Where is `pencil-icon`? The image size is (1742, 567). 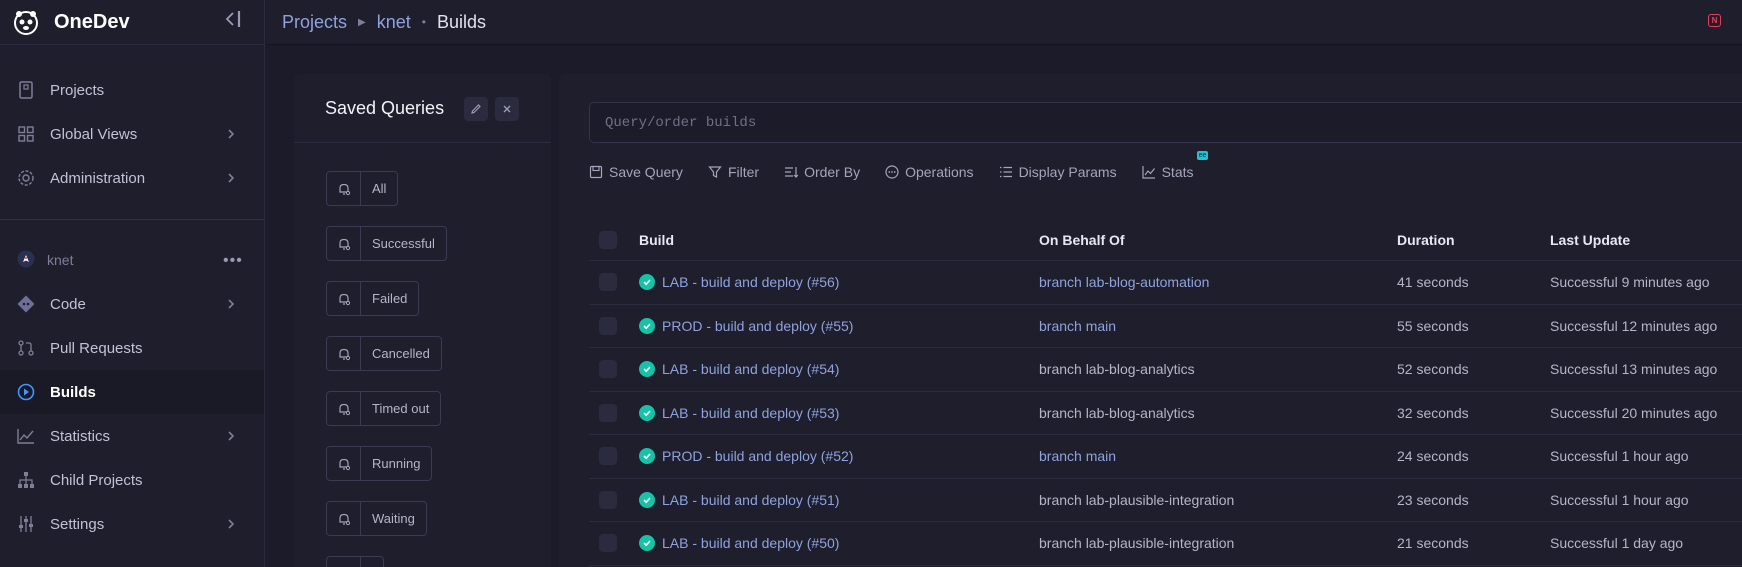
pencil-icon is located at coordinates (476, 109).